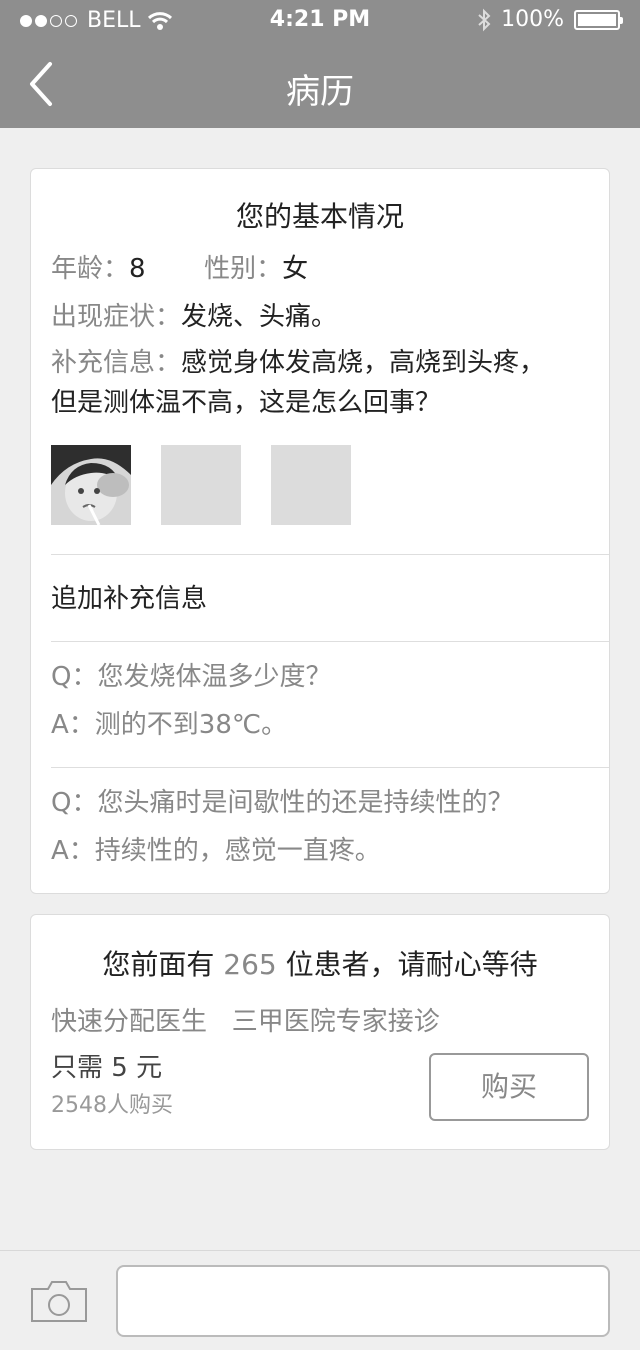  What do you see at coordinates (320, 20) in the screenshot?
I see `status-bar: BELL 4:21 PM 100%` at bounding box center [320, 20].